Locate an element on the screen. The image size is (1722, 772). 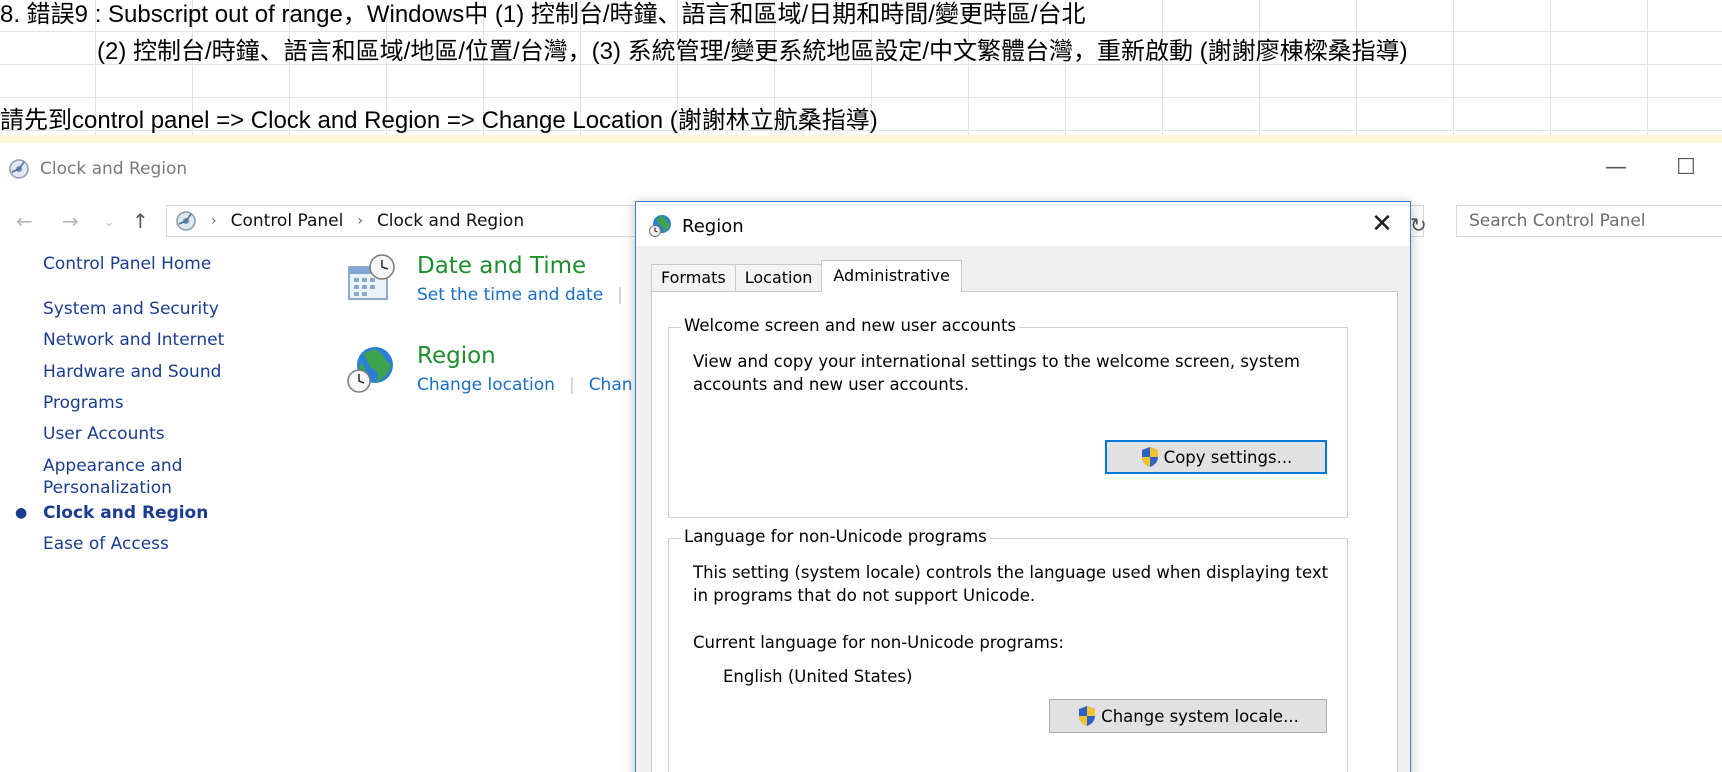
sidebar-item-user-accounts: User Accounts is located at coordinates (104, 434).